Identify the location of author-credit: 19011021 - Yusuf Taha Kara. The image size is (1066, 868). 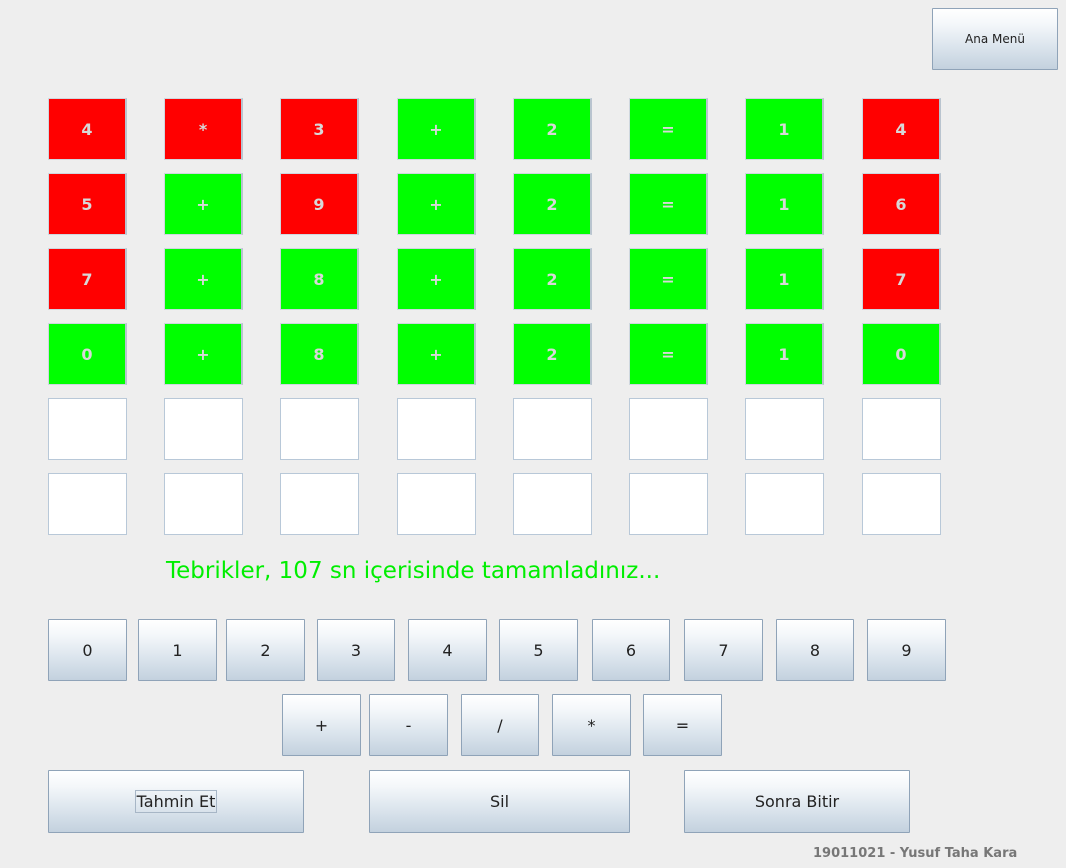
(915, 853).